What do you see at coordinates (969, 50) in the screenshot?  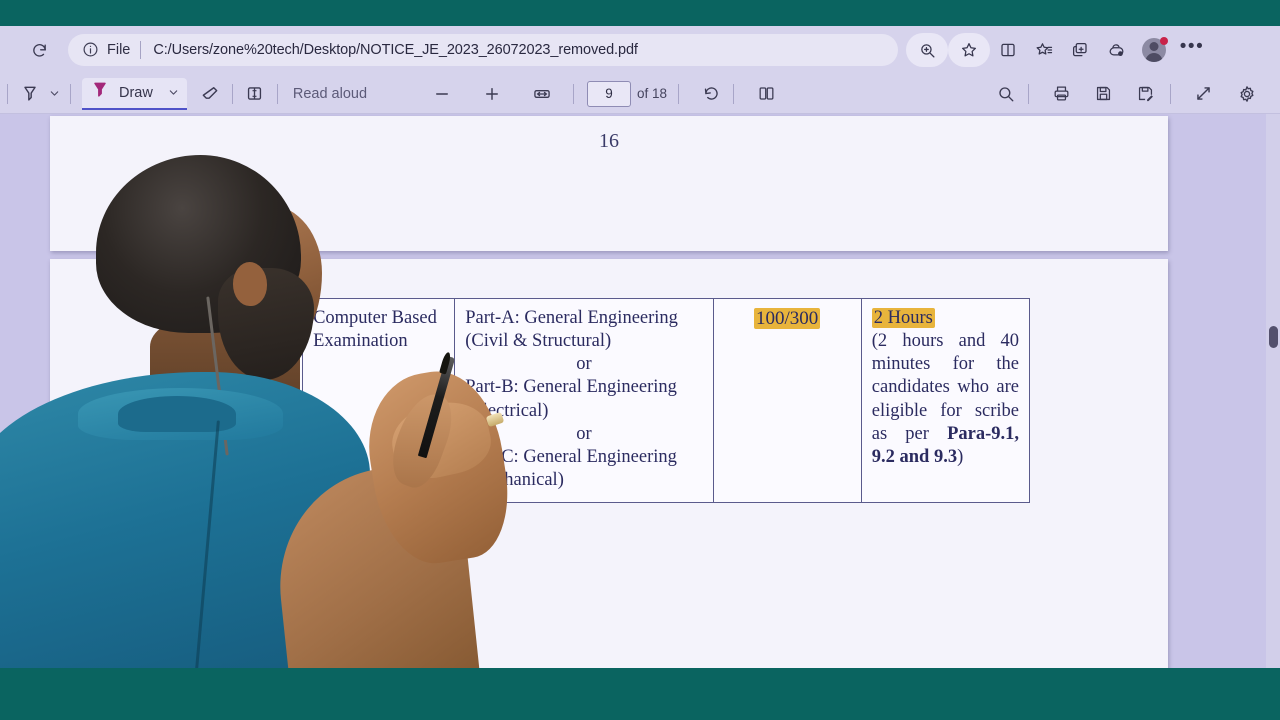 I see `favorites-star-icon` at bounding box center [969, 50].